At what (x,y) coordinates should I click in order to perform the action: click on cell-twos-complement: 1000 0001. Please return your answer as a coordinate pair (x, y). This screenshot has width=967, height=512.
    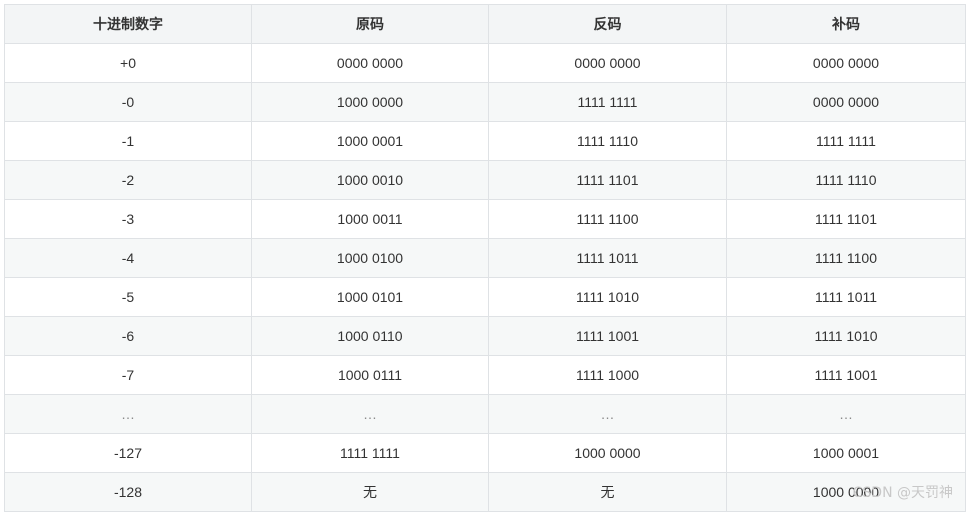
    Looking at the image, I should click on (846, 453).